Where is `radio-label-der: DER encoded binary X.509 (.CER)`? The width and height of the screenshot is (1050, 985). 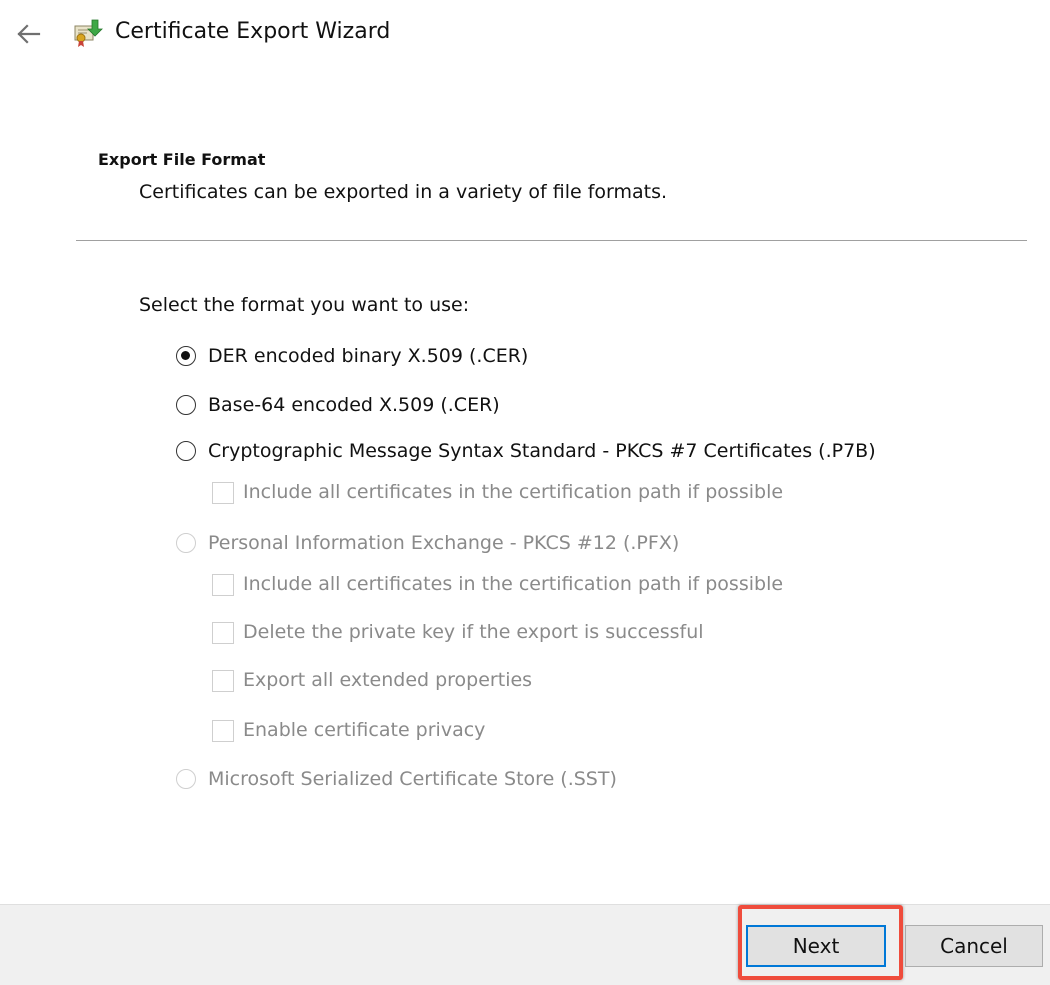 radio-label-der: DER encoded binary X.509 (.CER) is located at coordinates (368, 356).